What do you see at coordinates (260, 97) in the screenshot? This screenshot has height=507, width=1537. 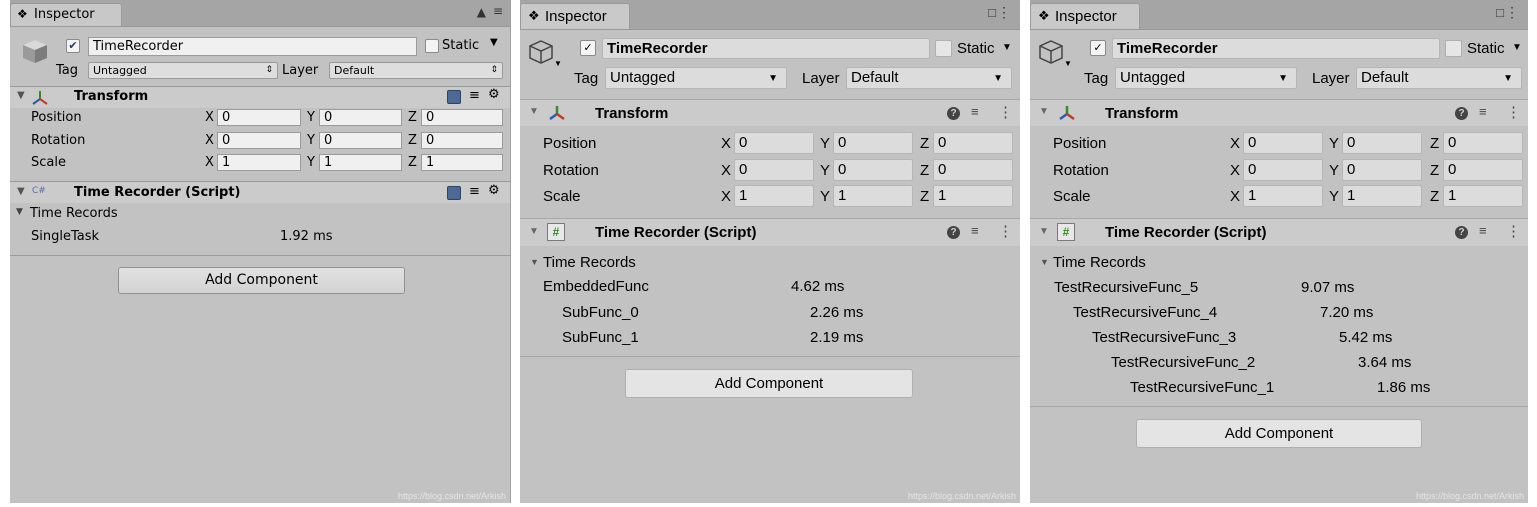 I see `transform-header: ▼ Transform ≡ ⚙` at bounding box center [260, 97].